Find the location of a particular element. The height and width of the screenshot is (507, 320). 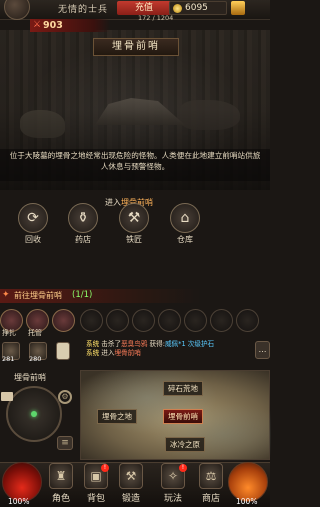

power-indicator: ⚔ 903 is located at coordinates (70, 25).